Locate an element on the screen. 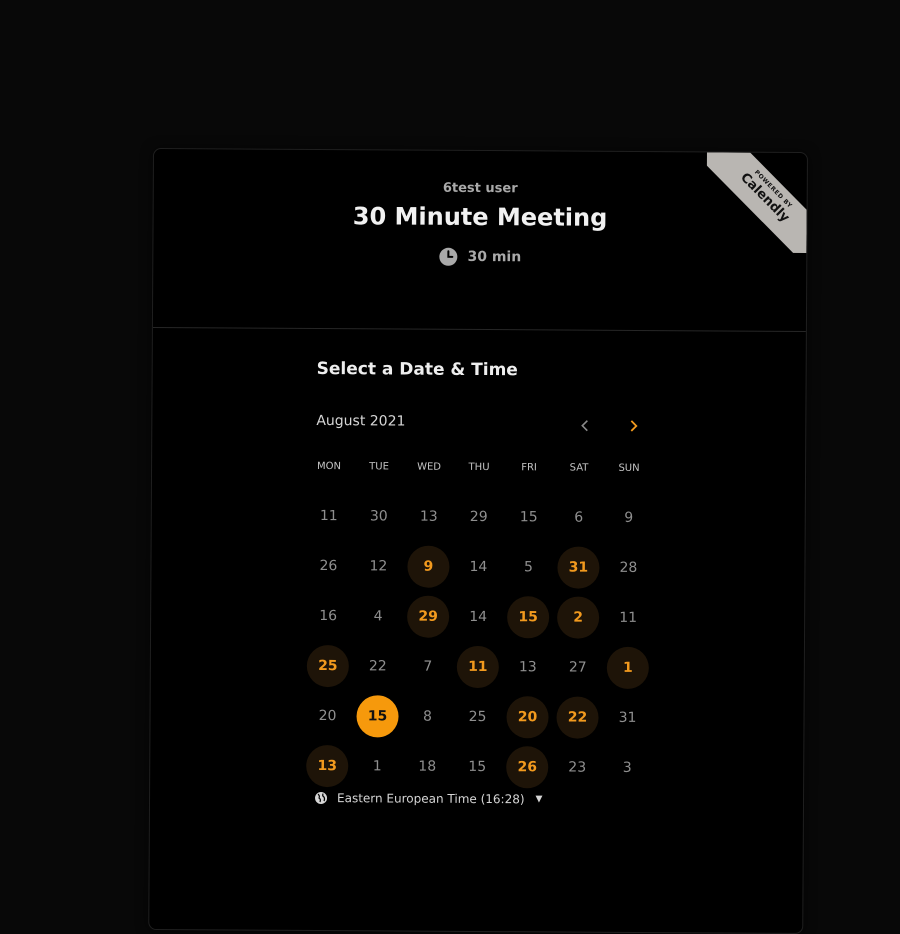  timezone-selector: Eastern European Time (16:28) ▼ is located at coordinates (428, 798).